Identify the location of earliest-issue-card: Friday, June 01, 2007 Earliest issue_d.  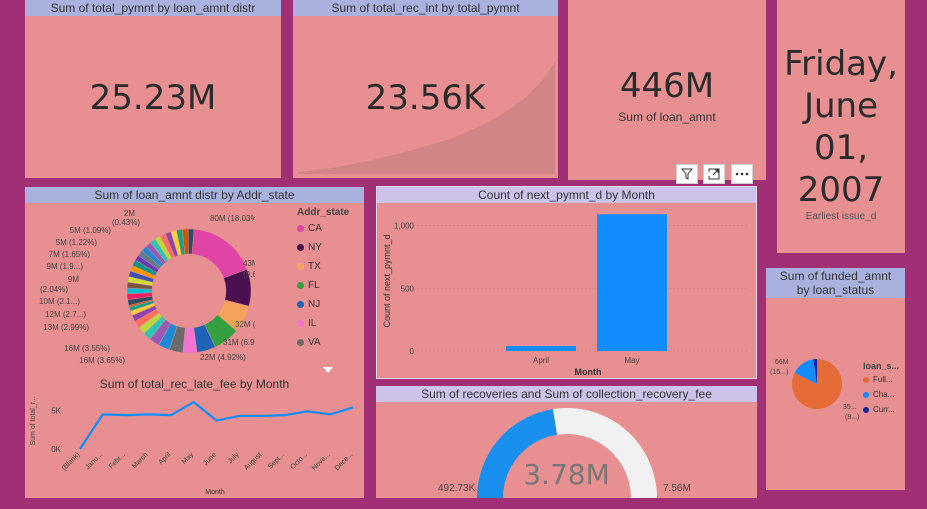
(841, 126).